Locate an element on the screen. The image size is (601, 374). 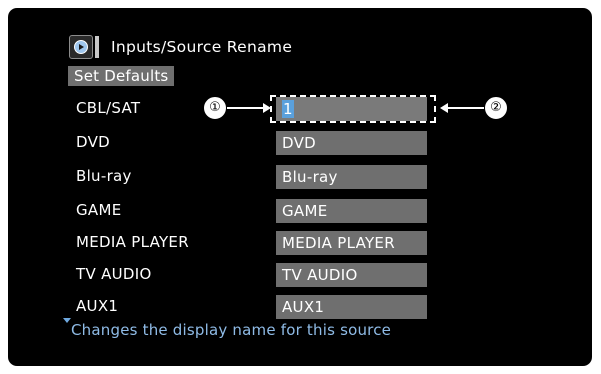
menu-header: Inputs/Source Rename is located at coordinates (180, 47).